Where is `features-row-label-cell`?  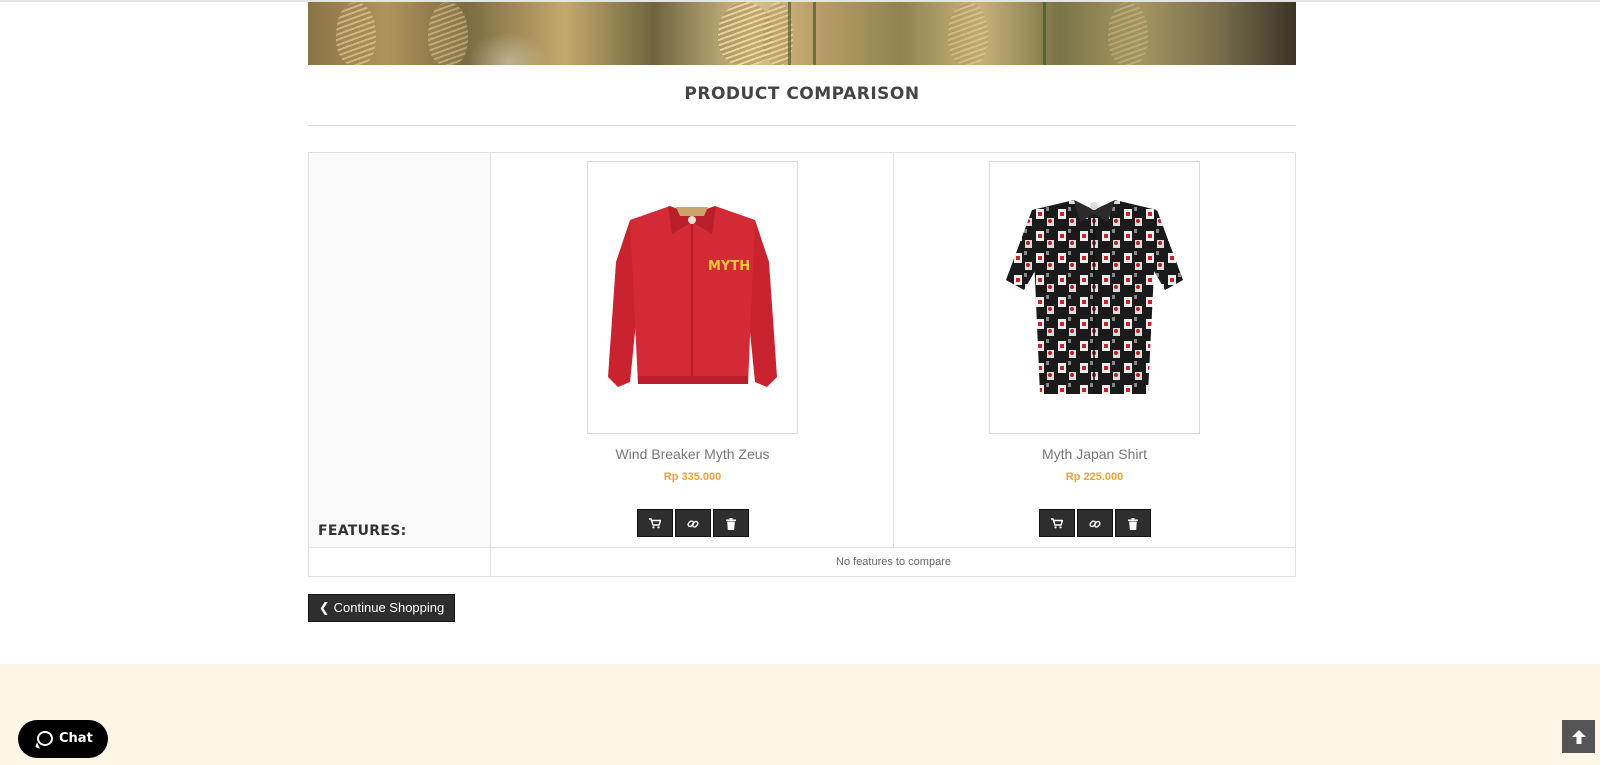
features-row-label-cell is located at coordinates (400, 562).